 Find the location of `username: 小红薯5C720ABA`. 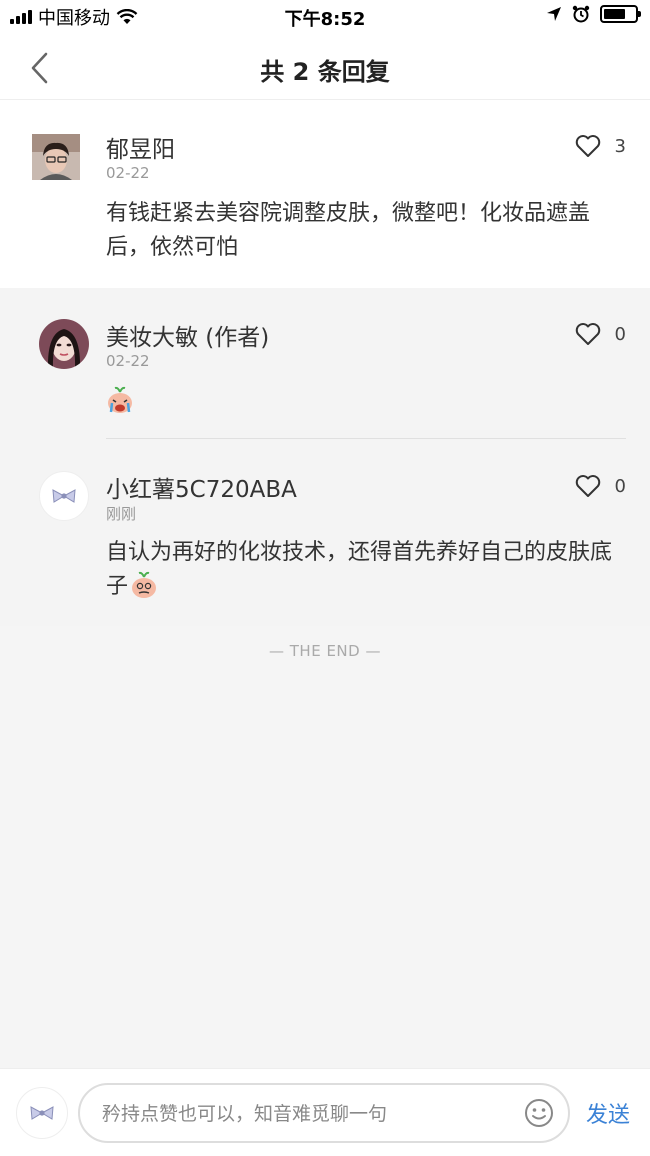

username: 小红薯5C720ABA is located at coordinates (201, 487).